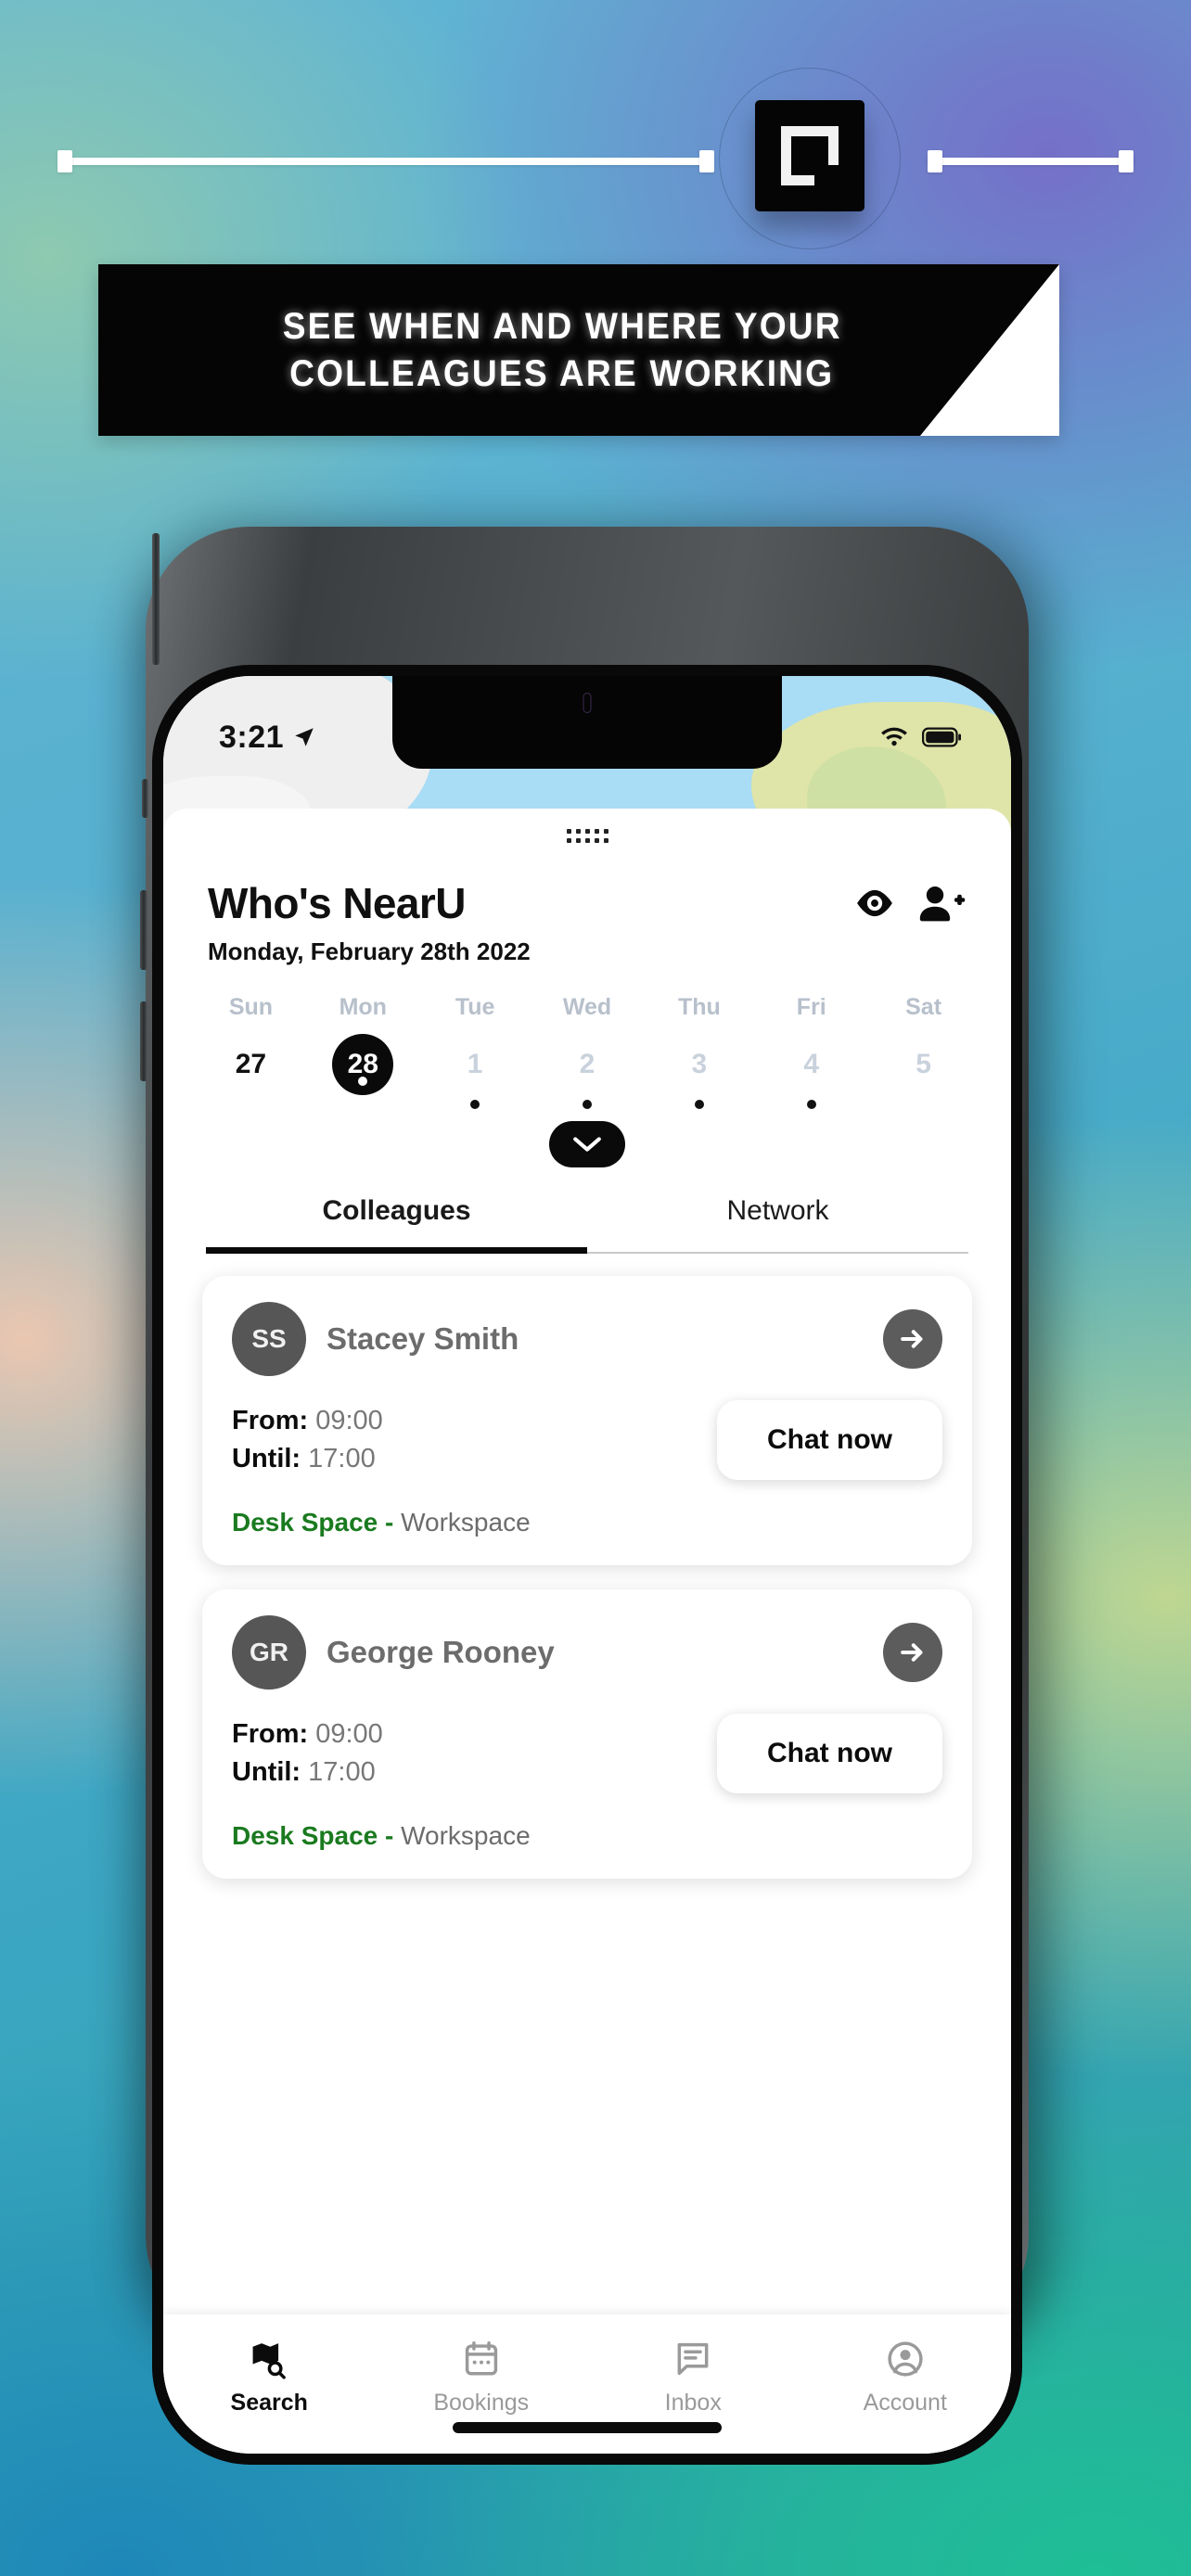 This screenshot has height=2576, width=1191. I want to click on arrow-right-icon, so click(912, 1339).